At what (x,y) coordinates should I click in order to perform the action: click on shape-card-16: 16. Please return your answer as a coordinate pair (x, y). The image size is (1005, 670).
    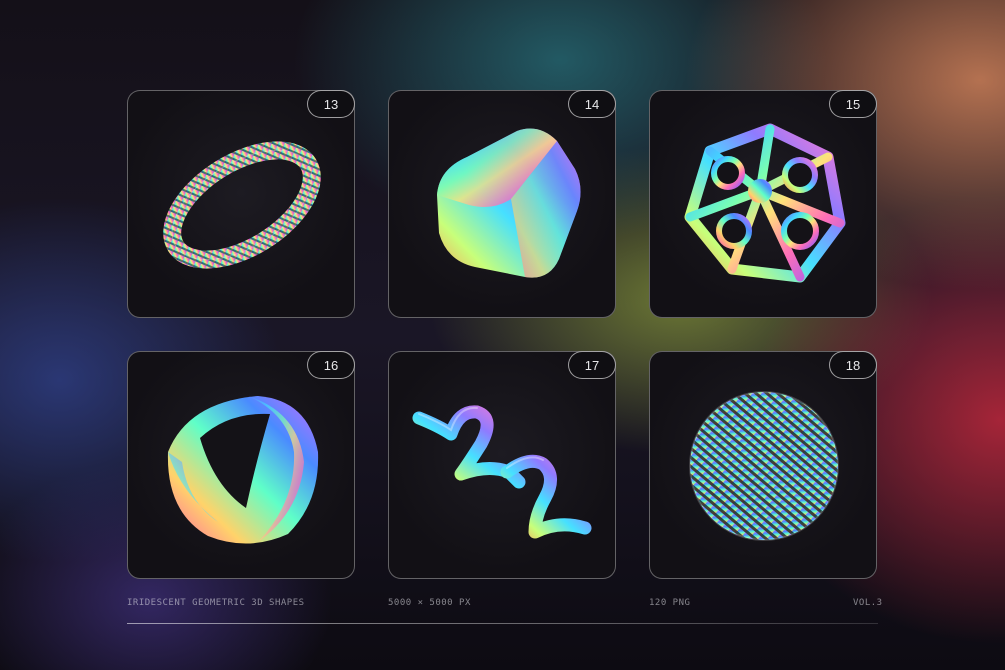
    Looking at the image, I should click on (241, 465).